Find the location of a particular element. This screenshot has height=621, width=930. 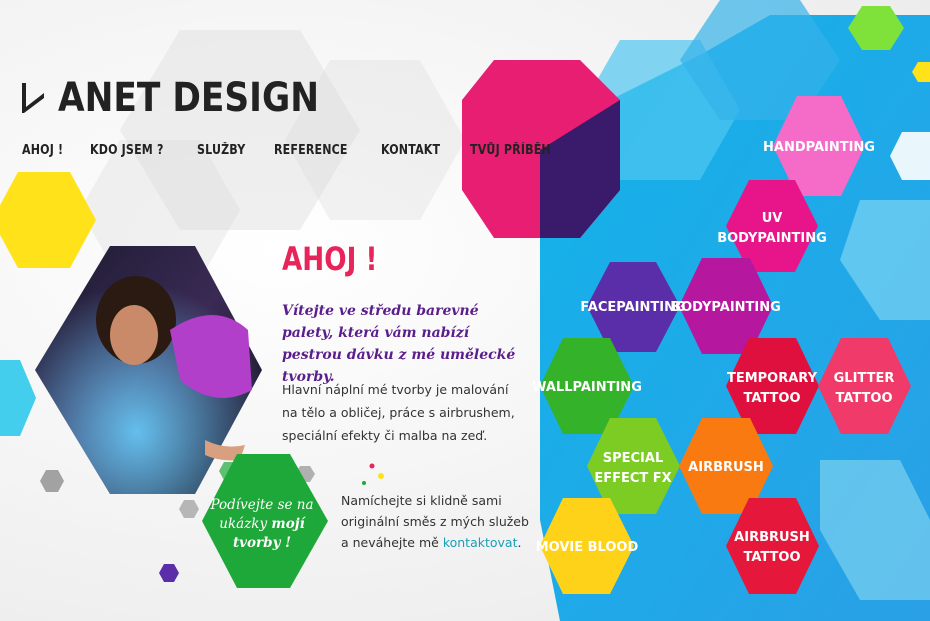

cta-bold: mojí is located at coordinates (288, 524).